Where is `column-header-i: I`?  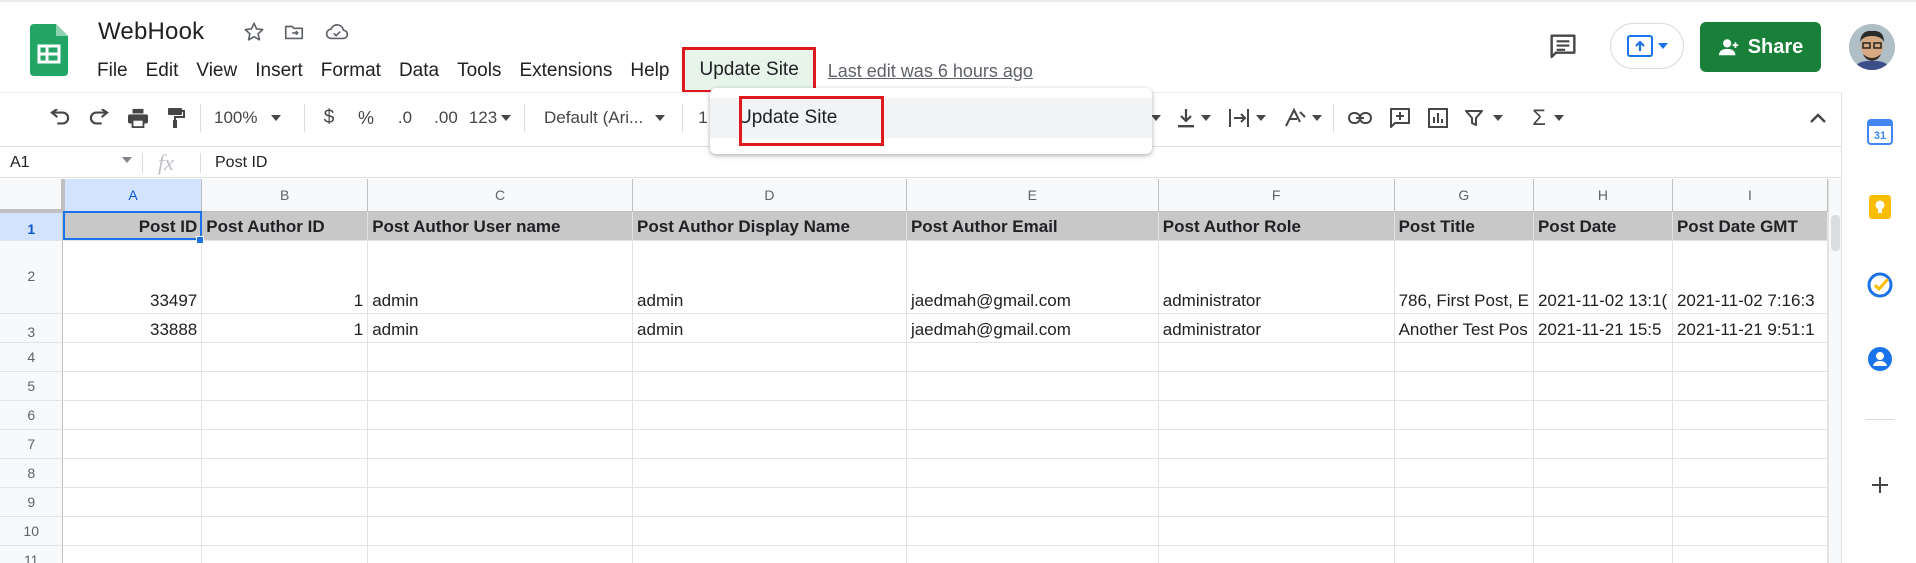 column-header-i: I is located at coordinates (1750, 195).